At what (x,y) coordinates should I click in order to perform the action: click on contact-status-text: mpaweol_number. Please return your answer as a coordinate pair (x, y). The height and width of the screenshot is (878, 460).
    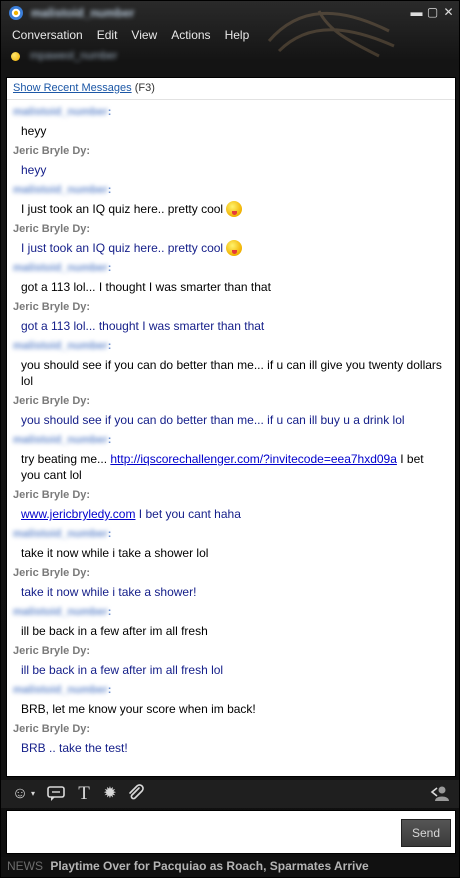
    Looking at the image, I should click on (74, 56).